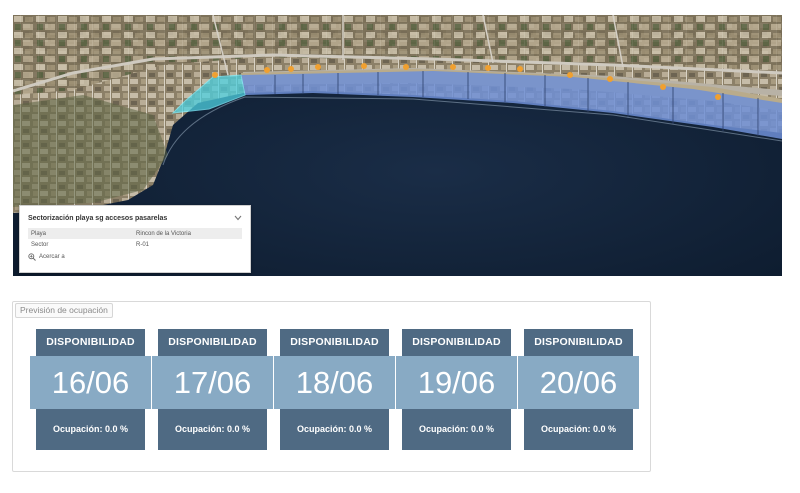 This screenshot has width=800, height=493. Describe the element at coordinates (40, 244) in the screenshot. I see `attribute-key-sector: Sector` at that location.